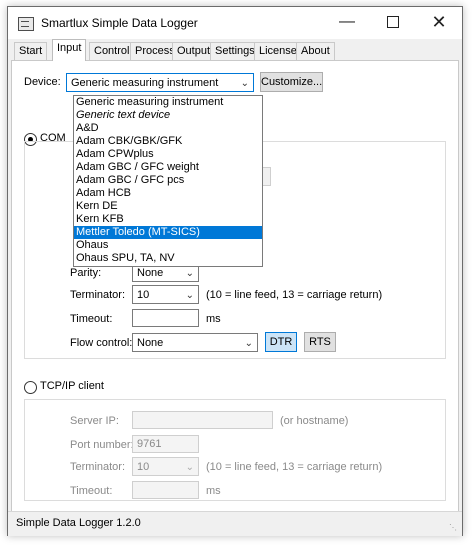 This screenshot has height=550, width=474. I want to click on server-ip-input, so click(202, 420).